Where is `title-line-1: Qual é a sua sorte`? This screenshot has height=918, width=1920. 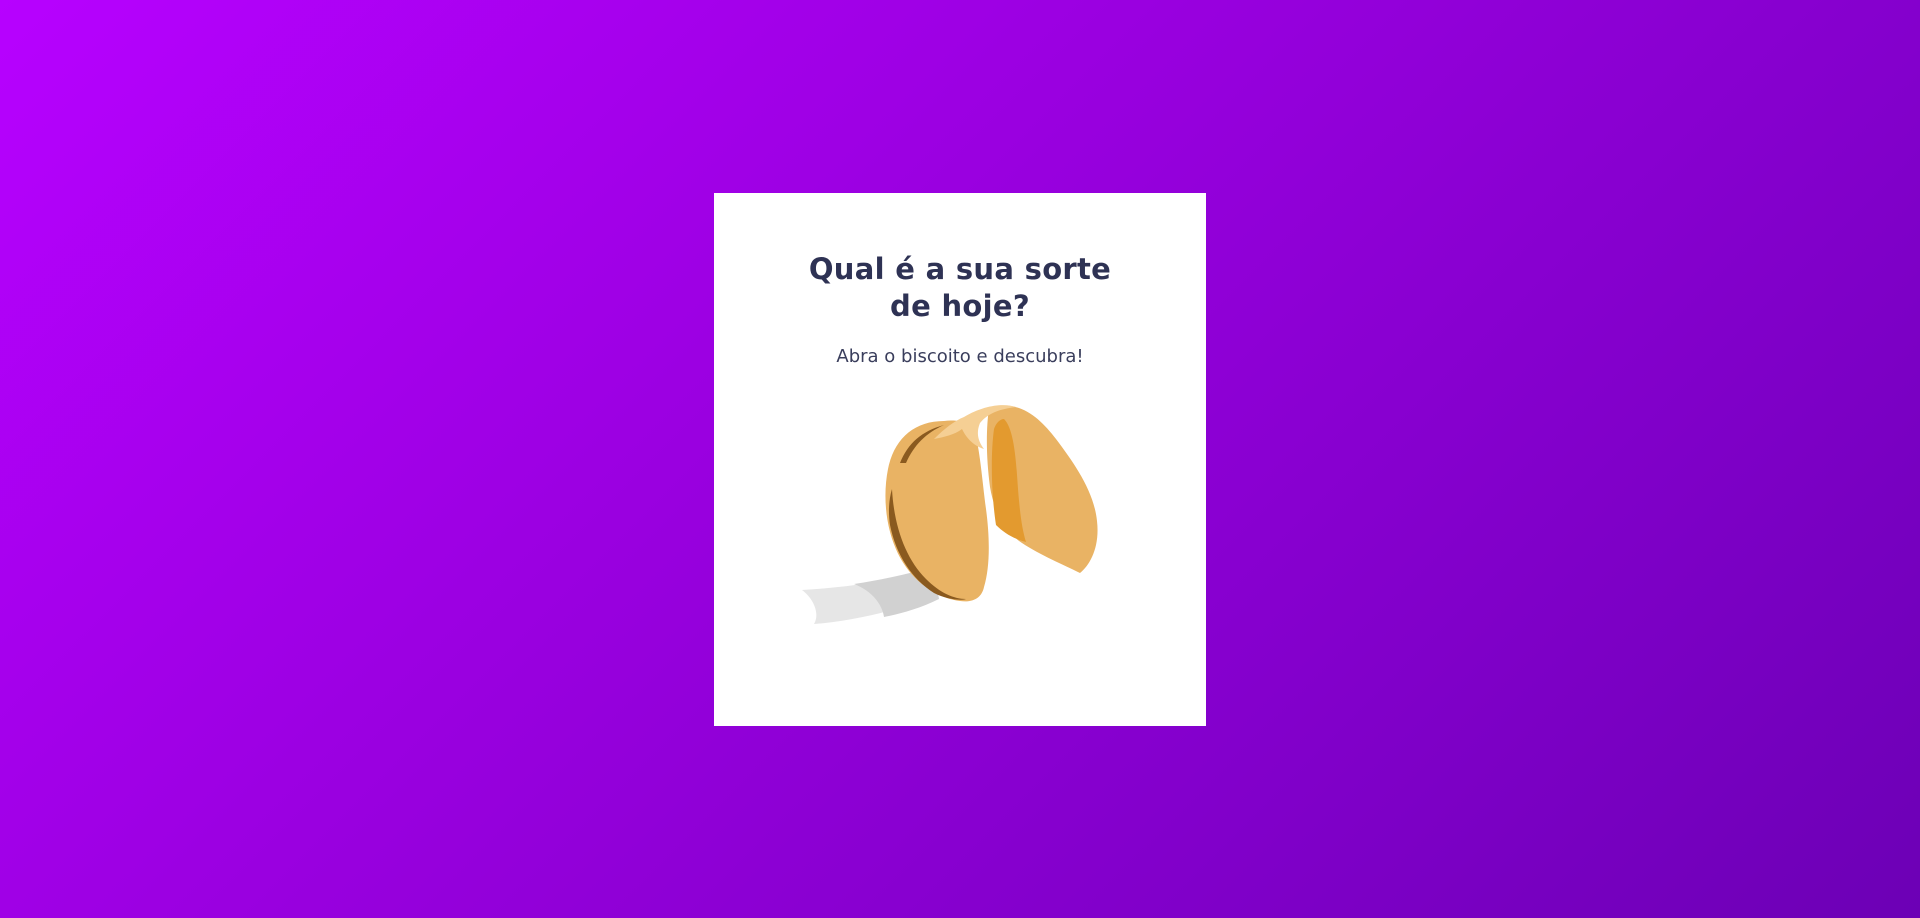 title-line-1: Qual é a sua sorte is located at coordinates (960, 269).